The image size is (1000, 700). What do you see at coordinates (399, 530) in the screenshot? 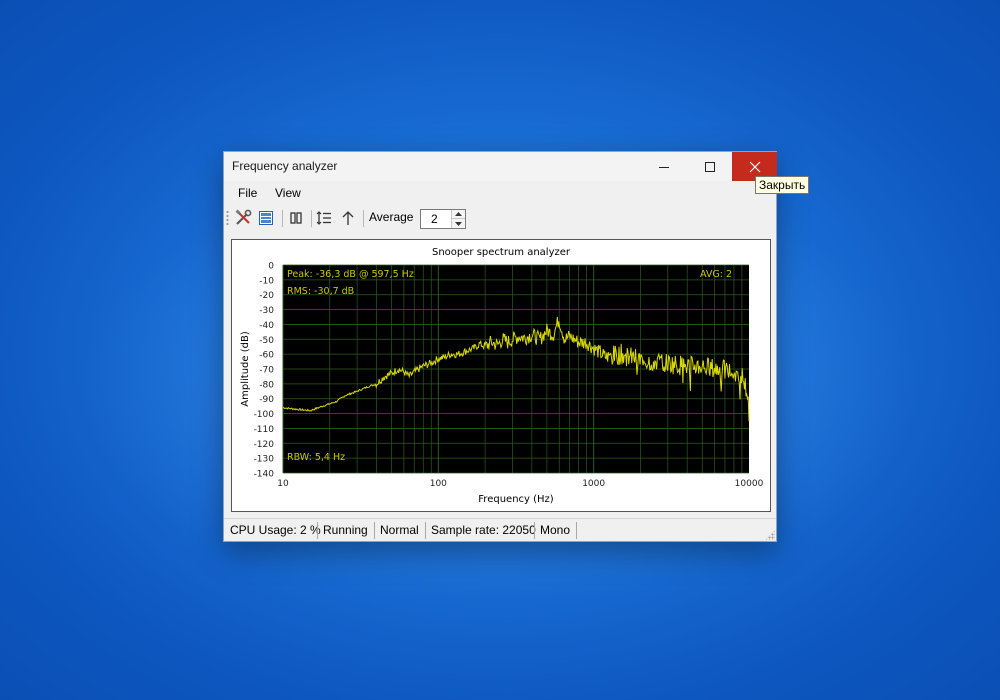
I see `mode-status: Normal` at bounding box center [399, 530].